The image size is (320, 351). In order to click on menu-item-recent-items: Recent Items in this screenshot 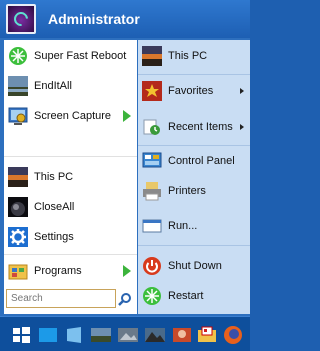, I will do `click(194, 127)`.